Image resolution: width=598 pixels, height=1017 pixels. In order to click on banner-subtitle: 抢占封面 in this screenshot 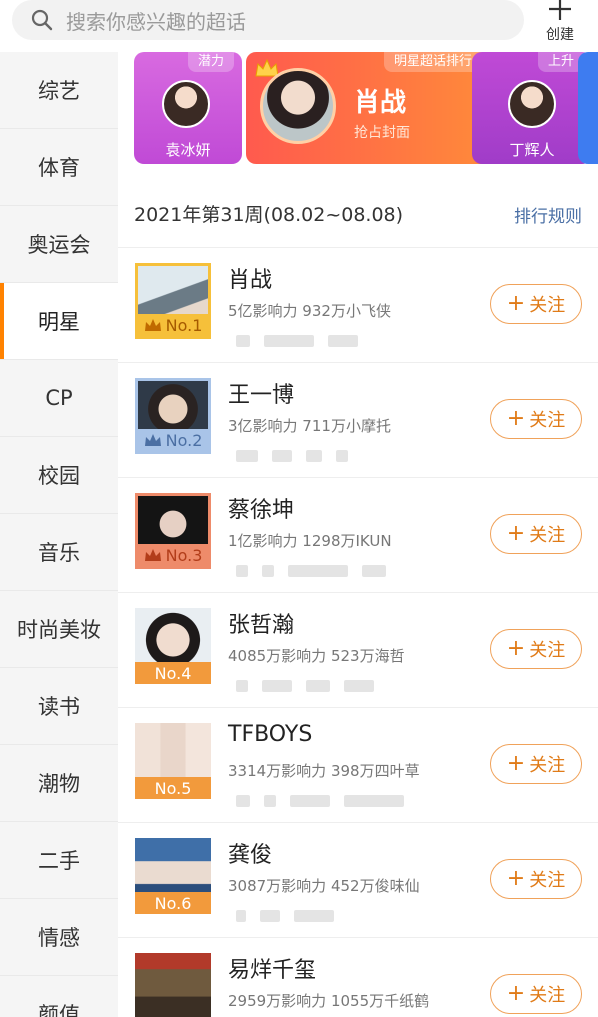, I will do `click(382, 133)`.